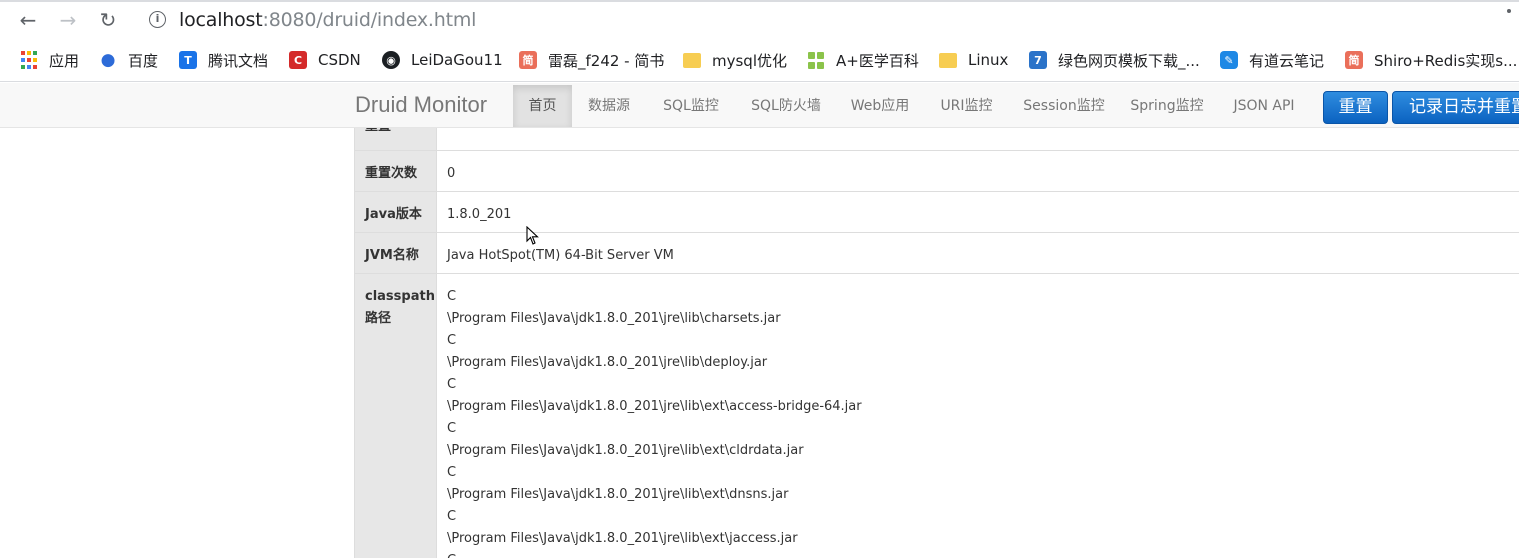 The width and height of the screenshot is (1519, 558). I want to click on github-icon: ◉, so click(391, 60).